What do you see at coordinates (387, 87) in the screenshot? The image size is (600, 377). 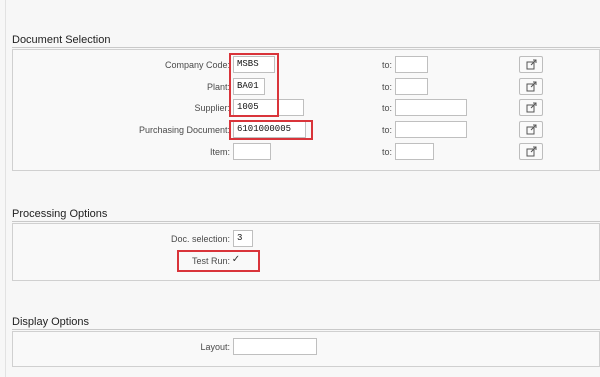 I see `plant-to-label: to:` at bounding box center [387, 87].